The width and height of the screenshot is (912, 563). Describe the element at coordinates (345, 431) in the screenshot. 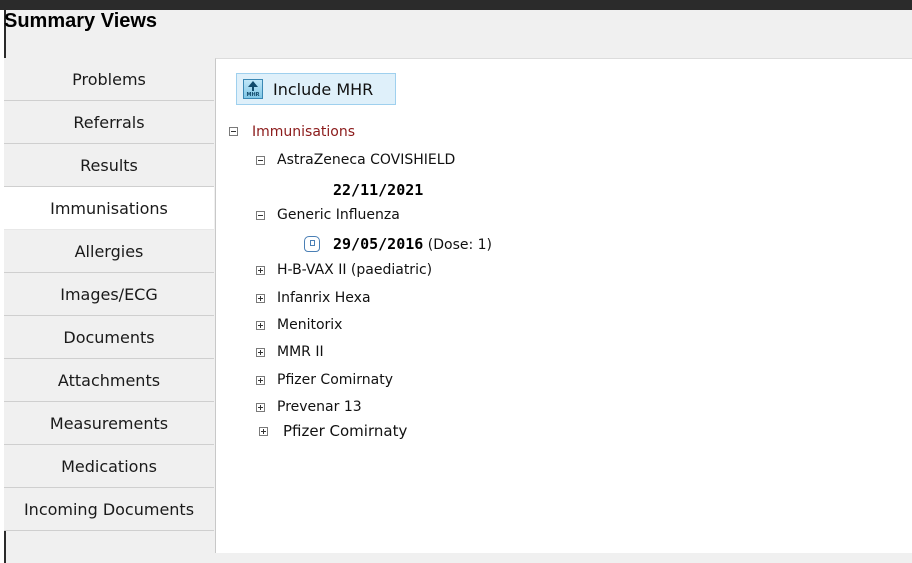

I see `tree-item-pfizer-comirnaty-2: Pfizer Comirnaty` at that location.